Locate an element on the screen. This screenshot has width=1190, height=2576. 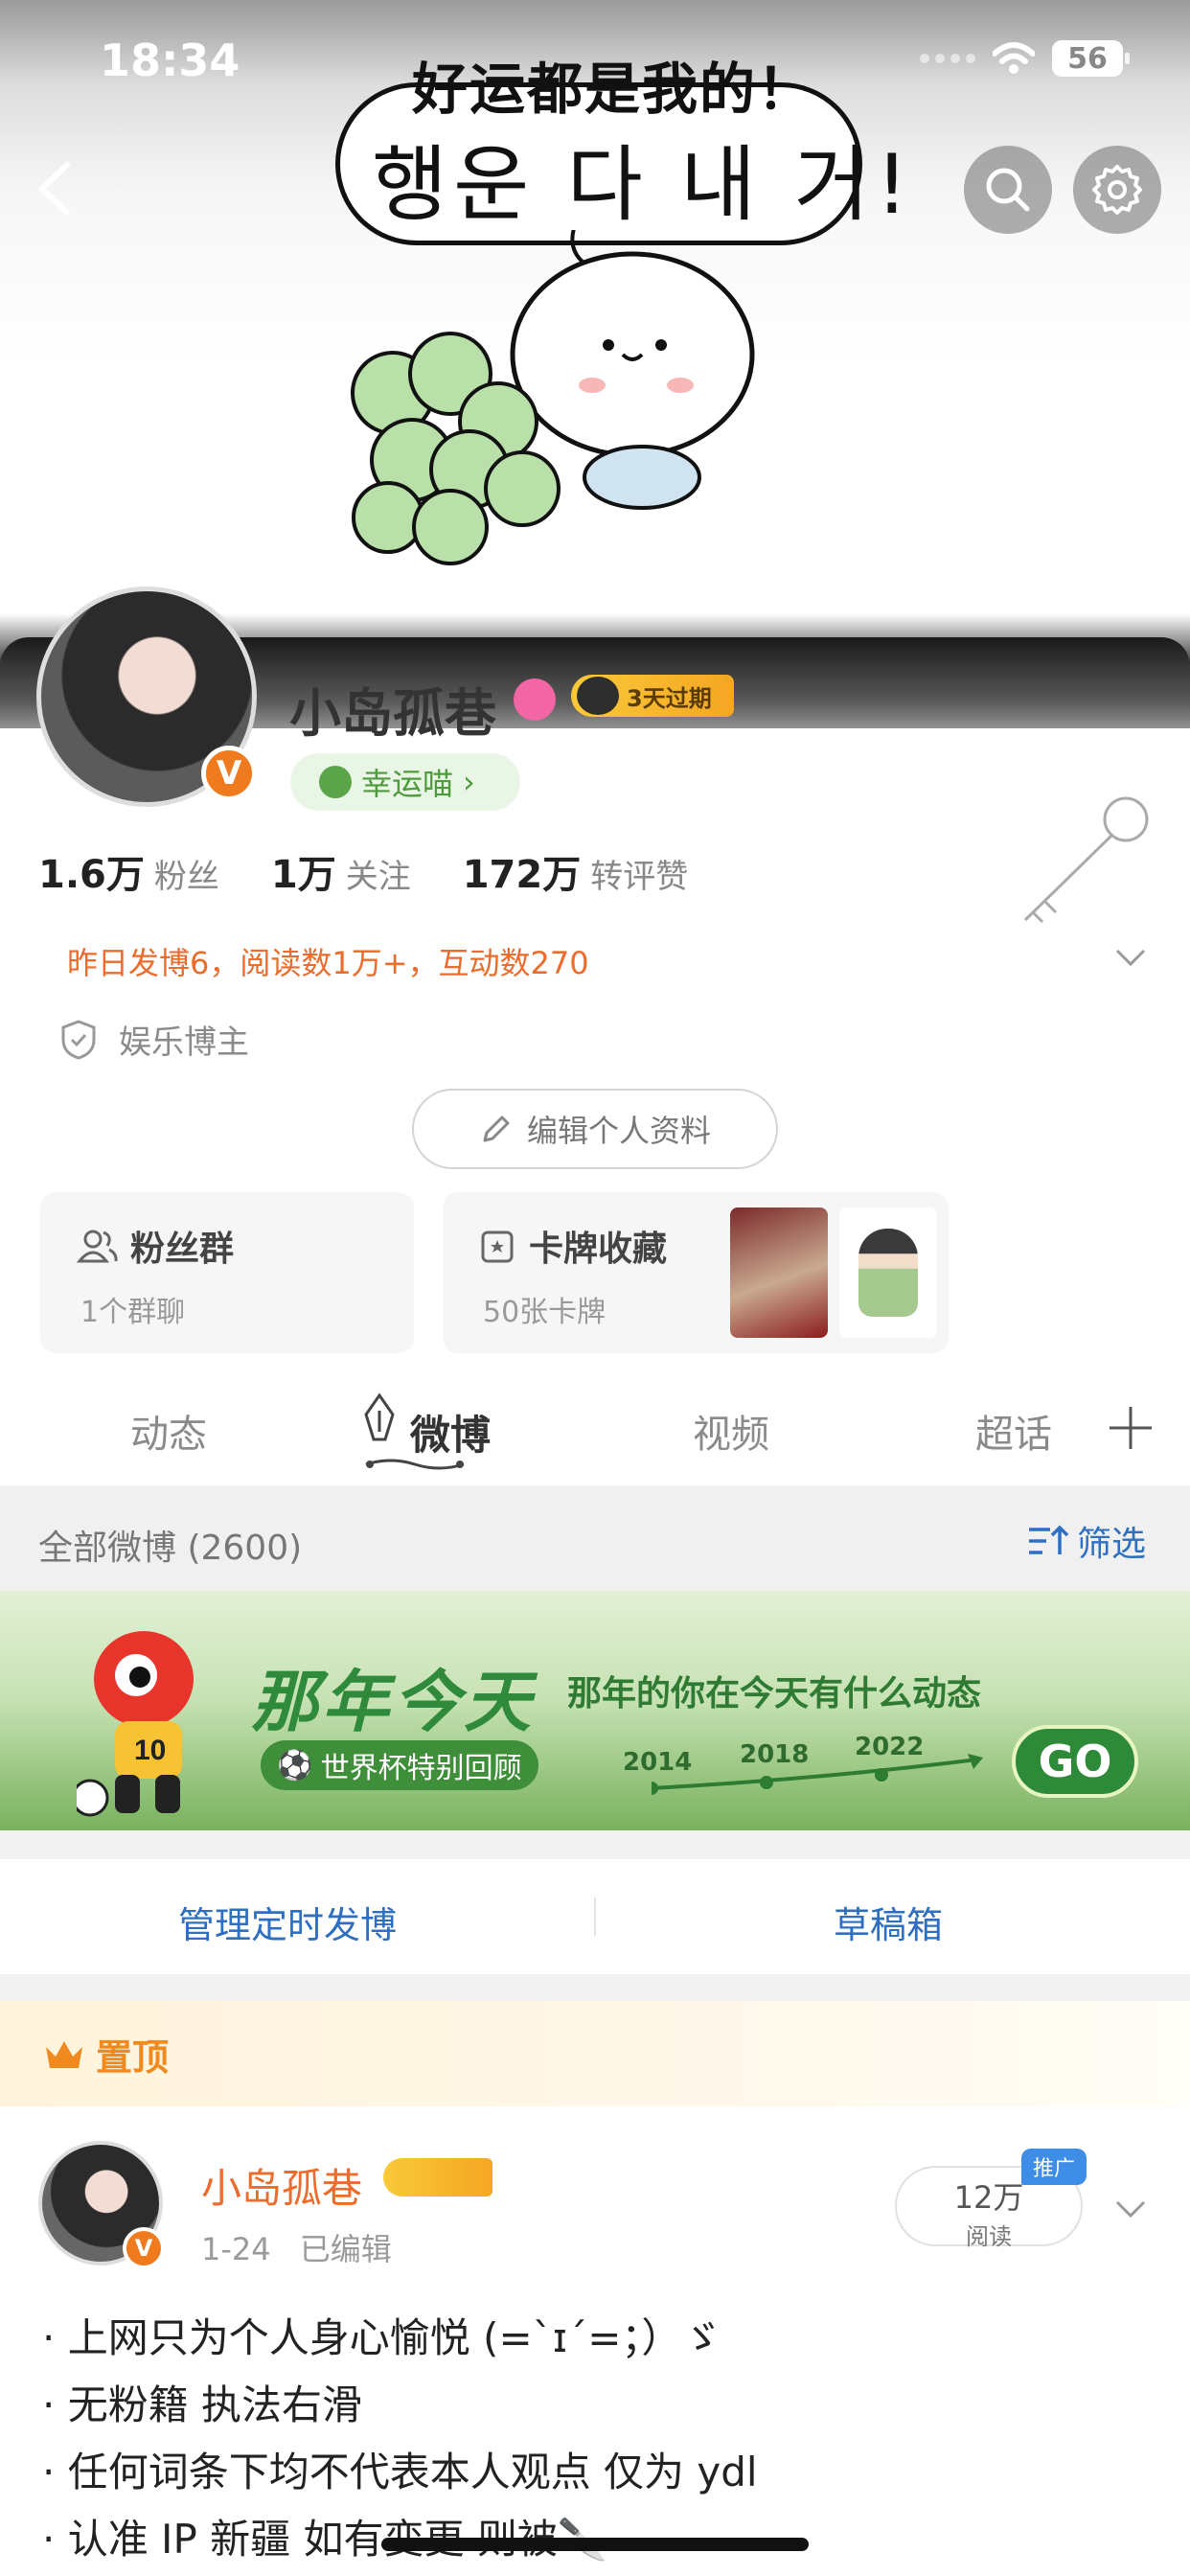
world-cup-pill: ⚽ 世界杯特别回顾 is located at coordinates (399, 1765).